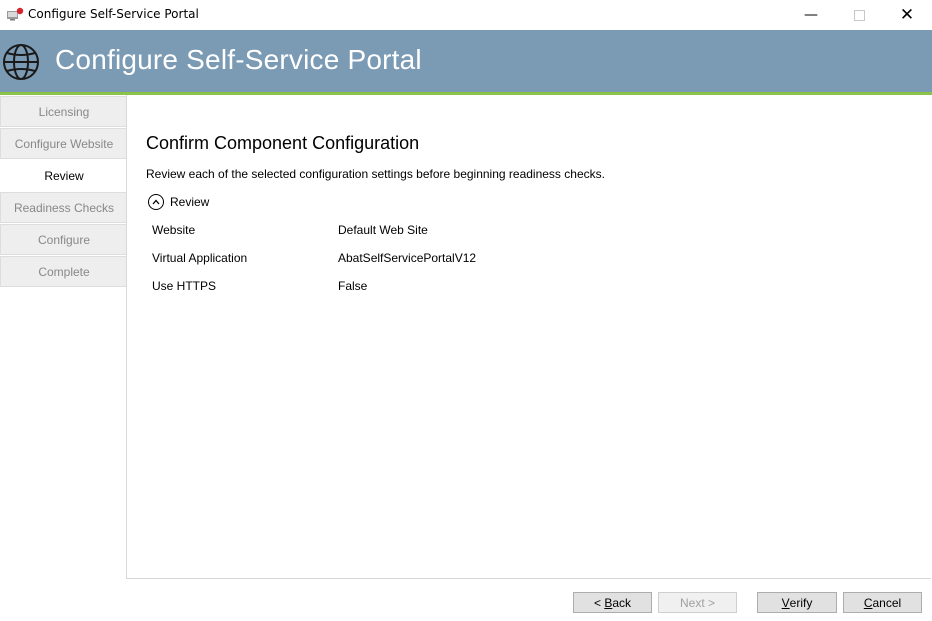  I want to click on back-button: < Back, so click(612, 602).